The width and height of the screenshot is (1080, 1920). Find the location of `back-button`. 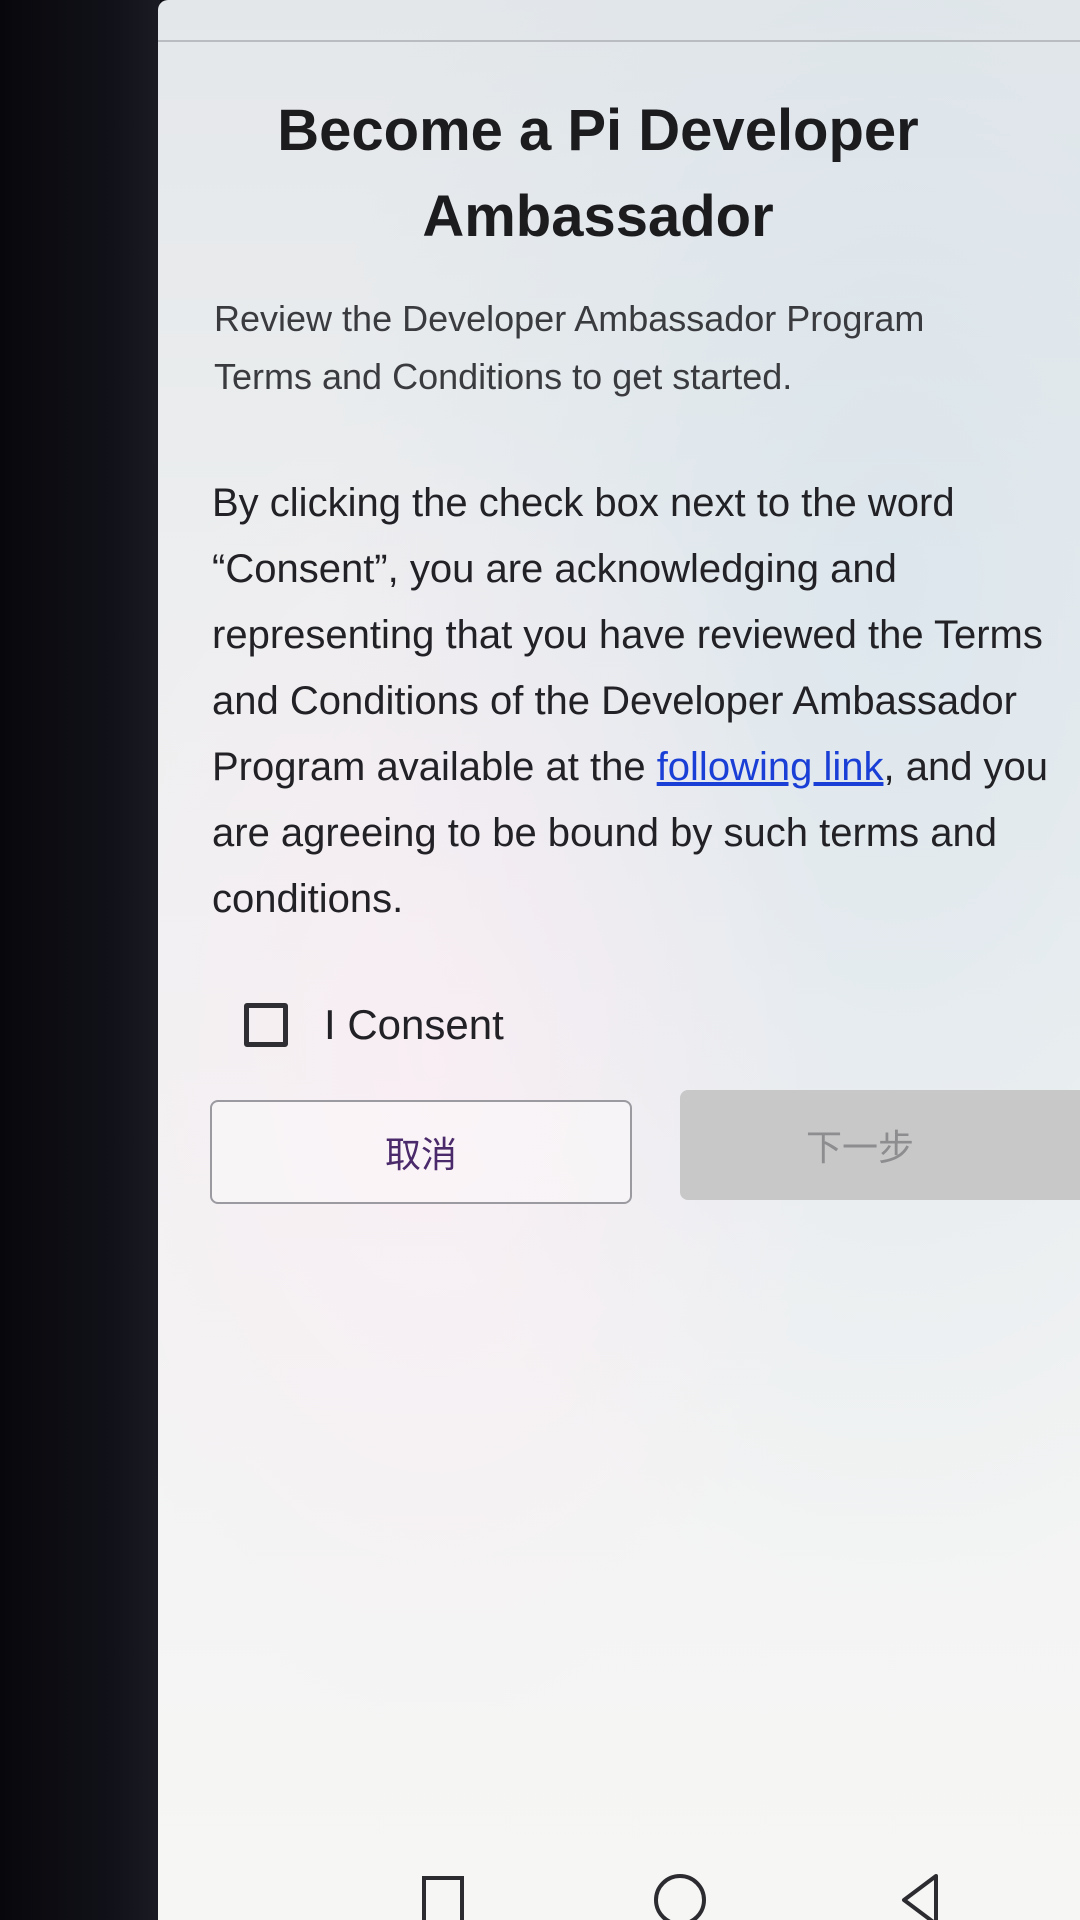

back-button is located at coordinates (922, 1895).